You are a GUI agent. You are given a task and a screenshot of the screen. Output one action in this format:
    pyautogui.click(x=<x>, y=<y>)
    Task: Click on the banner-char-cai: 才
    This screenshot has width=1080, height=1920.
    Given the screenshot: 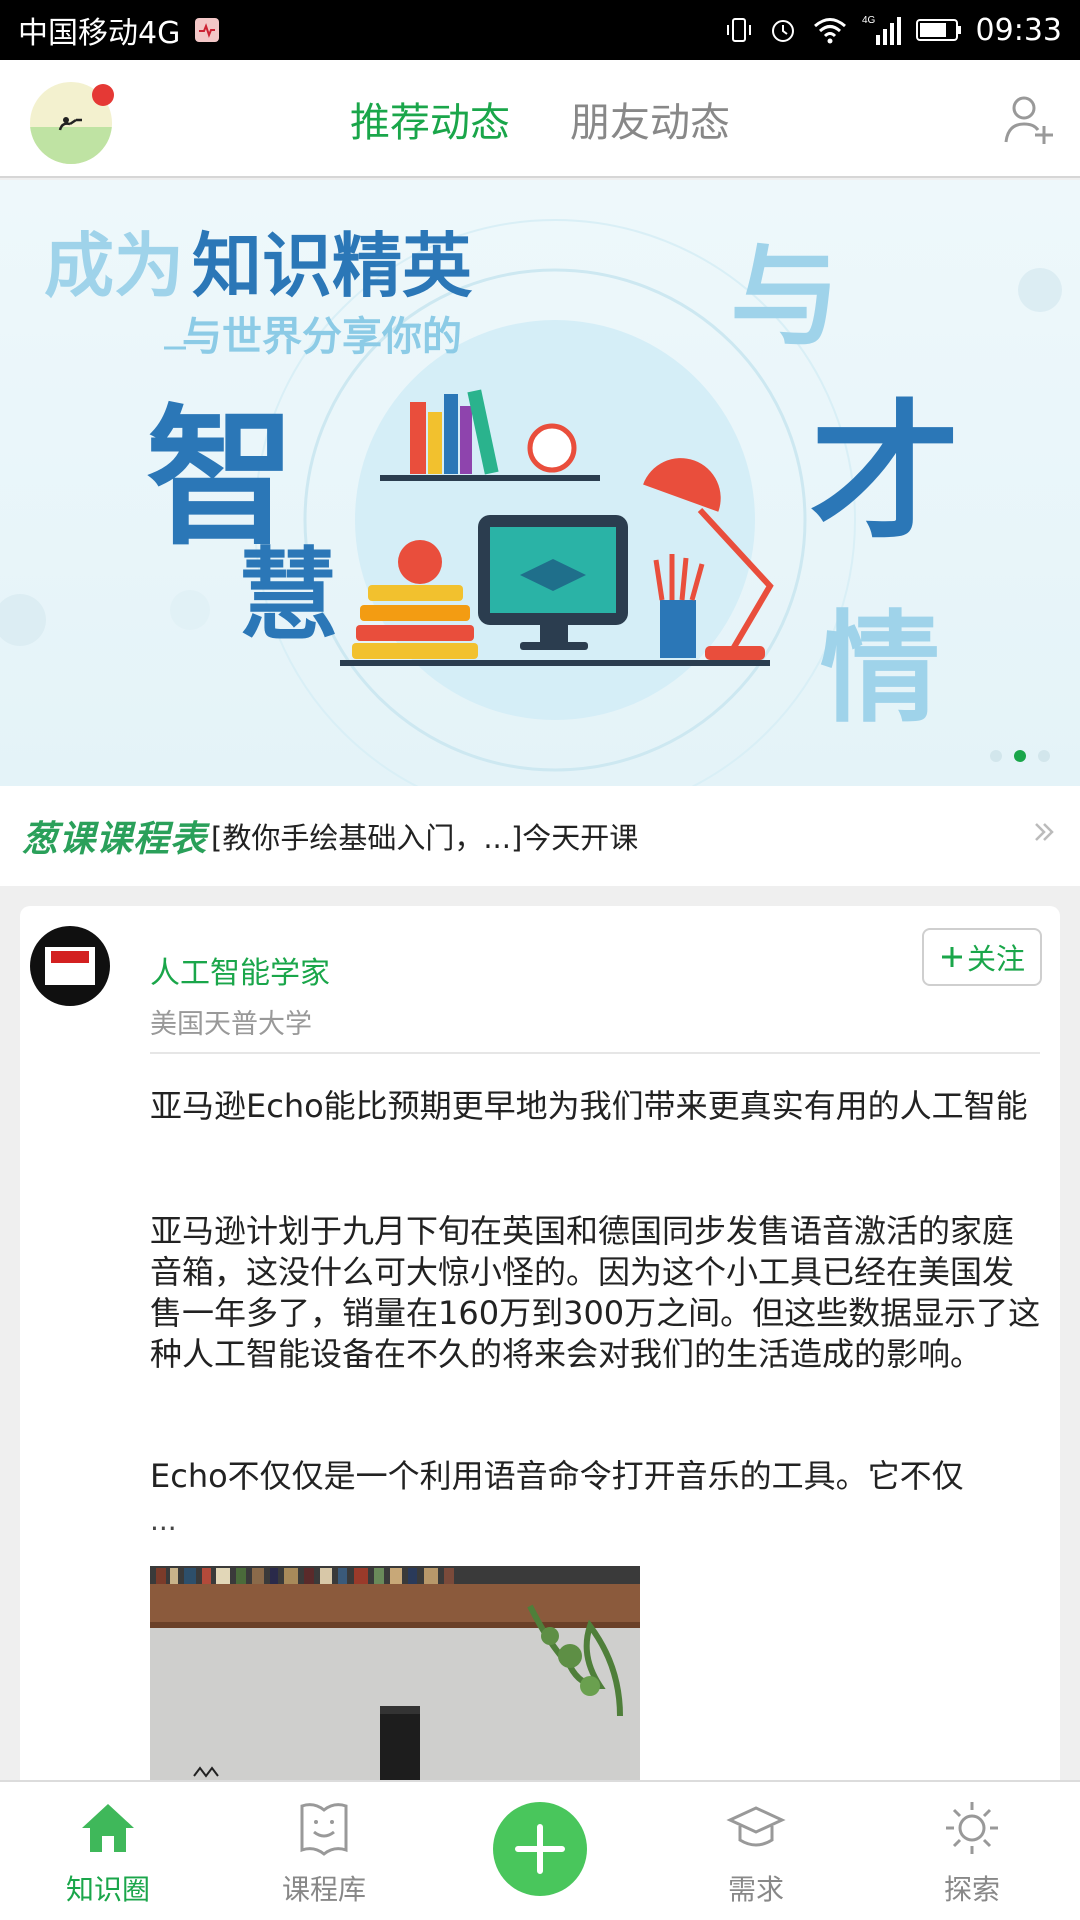 What is the action you would take?
    pyautogui.click(x=885, y=474)
    